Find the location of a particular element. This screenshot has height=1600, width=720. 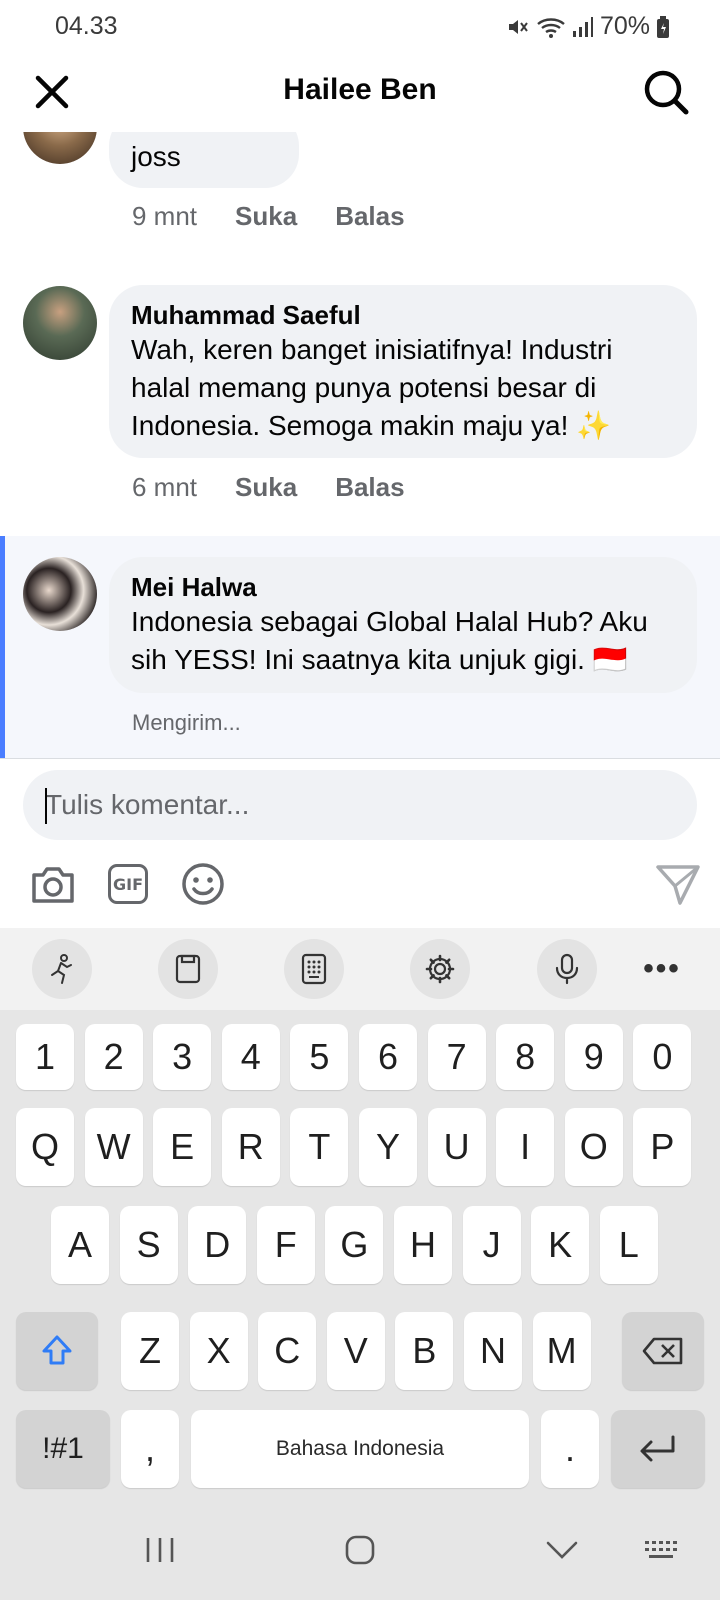

number-key-2: 2 is located at coordinates (113, 1057).